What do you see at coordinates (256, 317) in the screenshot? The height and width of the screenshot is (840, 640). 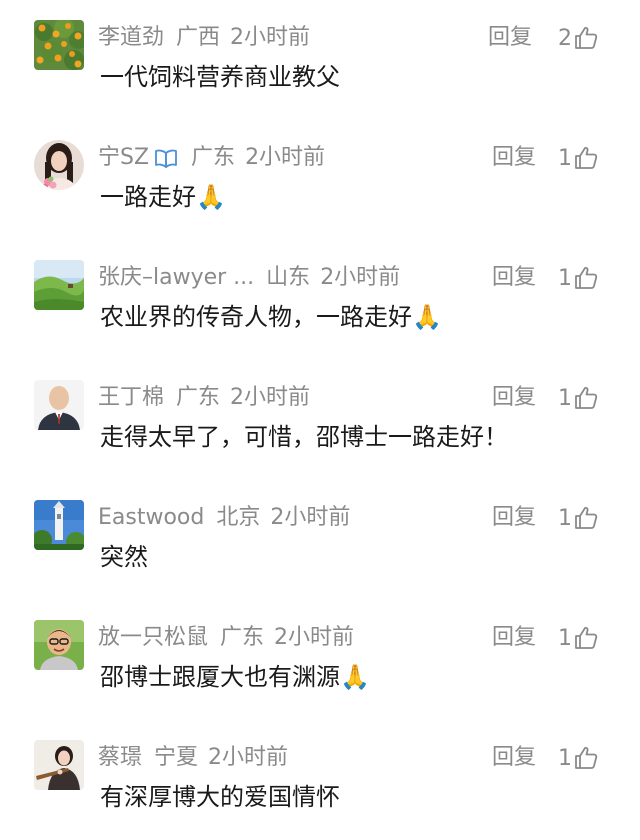 I see `comment-body: 农业界的传奇人物，一路走好` at bounding box center [256, 317].